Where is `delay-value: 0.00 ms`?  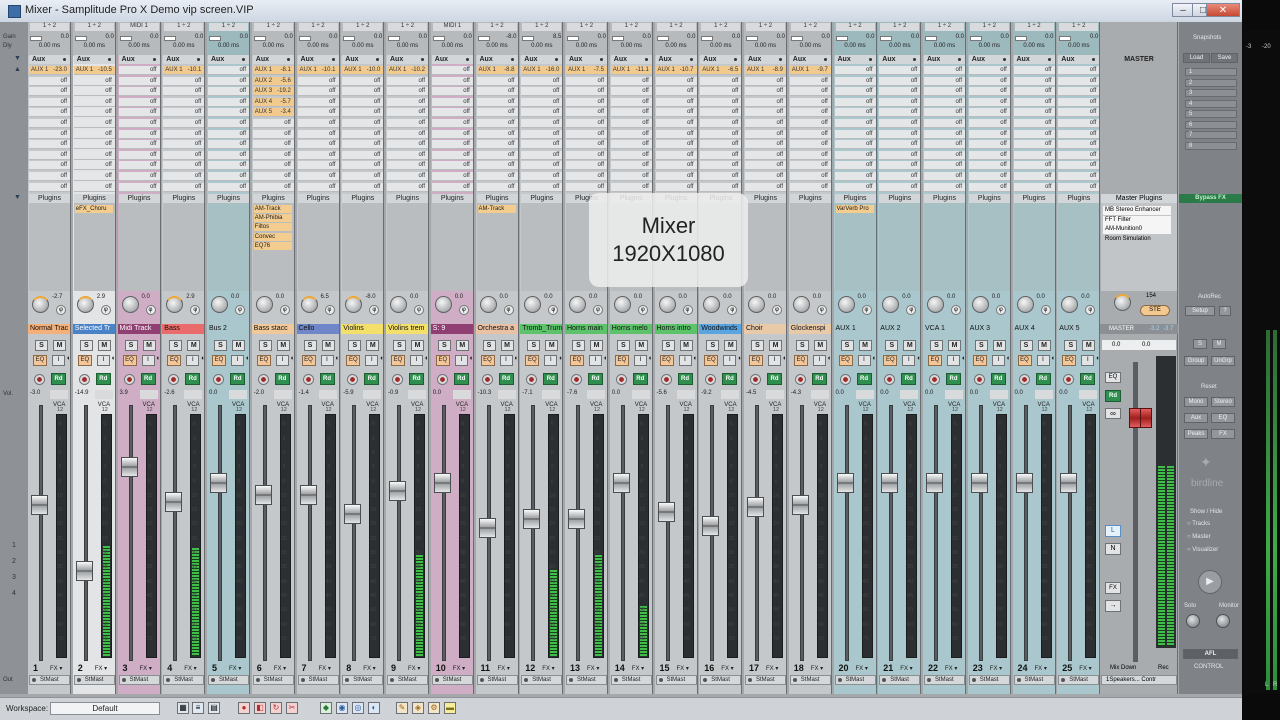 delay-value: 0.00 ms is located at coordinates (318, 47).